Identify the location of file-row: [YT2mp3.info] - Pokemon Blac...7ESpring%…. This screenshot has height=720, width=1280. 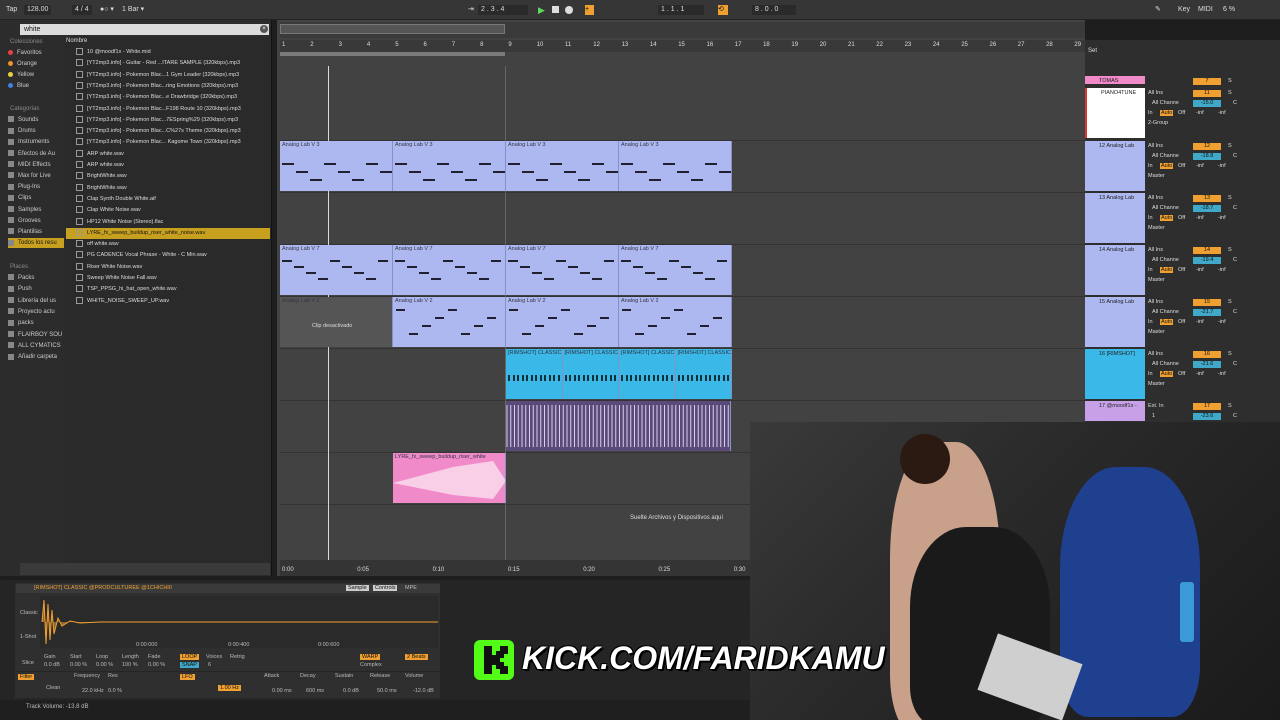
(168, 120).